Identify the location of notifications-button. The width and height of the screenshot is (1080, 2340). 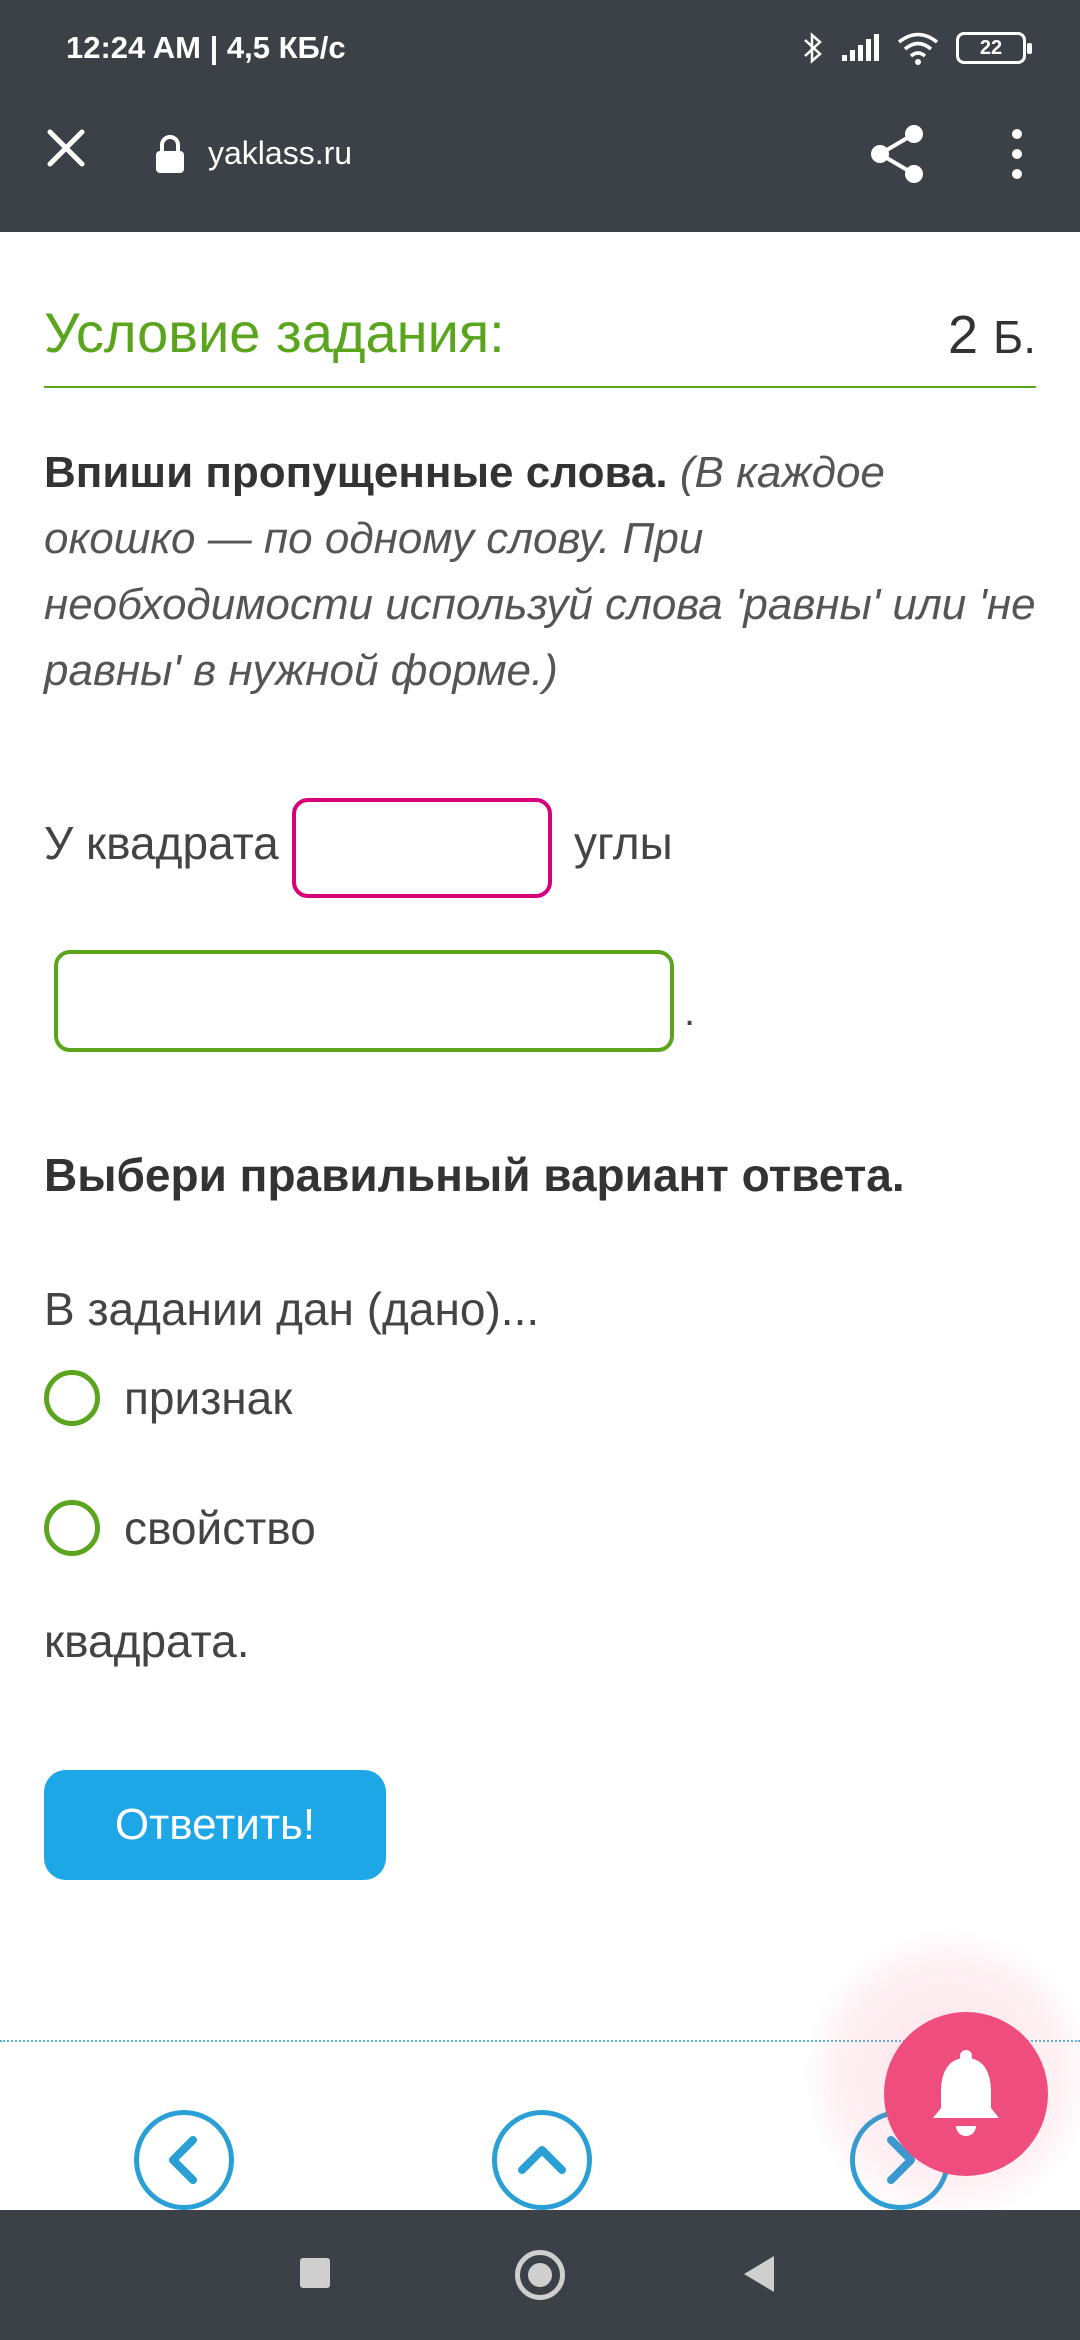
(966, 2094).